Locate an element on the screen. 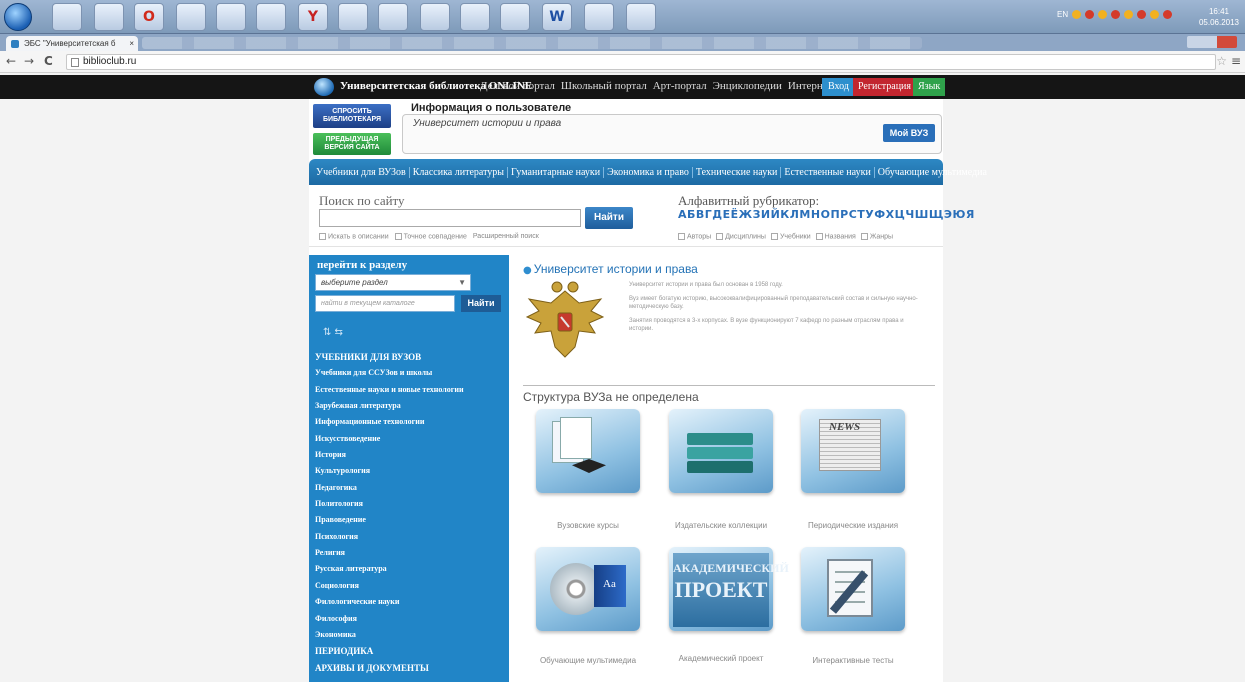 The height and width of the screenshot is (682, 1245). search-button: Найти is located at coordinates (609, 218).